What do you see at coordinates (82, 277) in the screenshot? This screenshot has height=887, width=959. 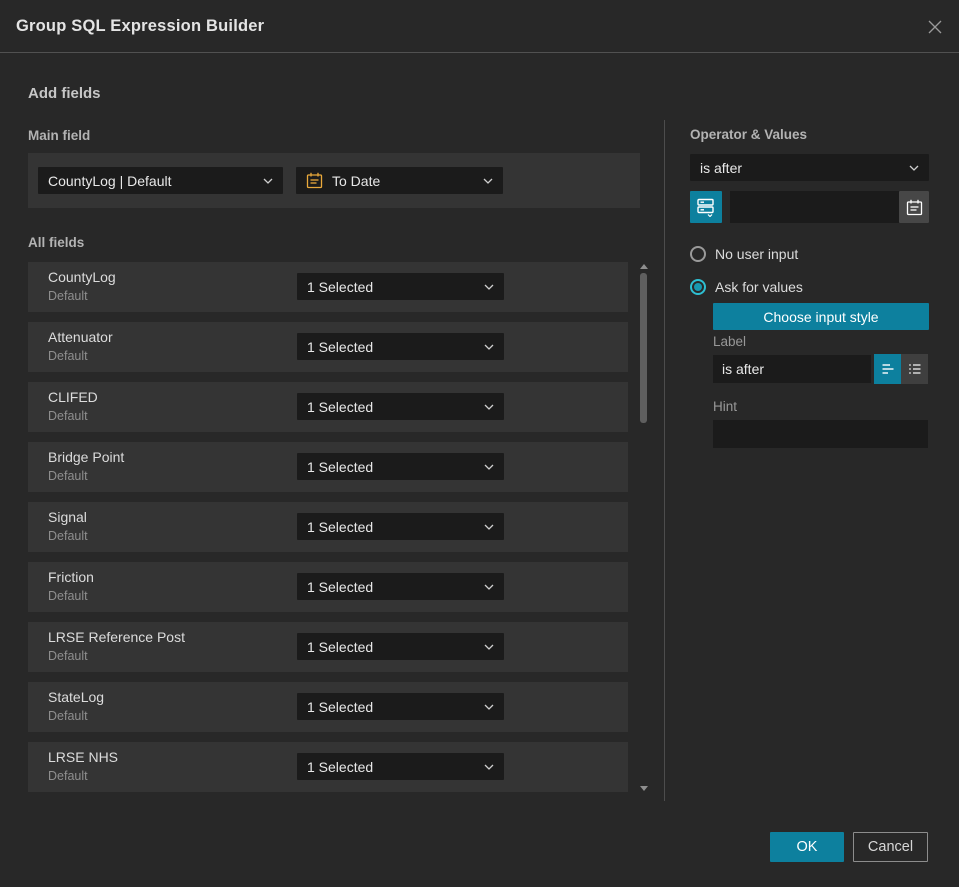 I see `field-name: CountyLog` at bounding box center [82, 277].